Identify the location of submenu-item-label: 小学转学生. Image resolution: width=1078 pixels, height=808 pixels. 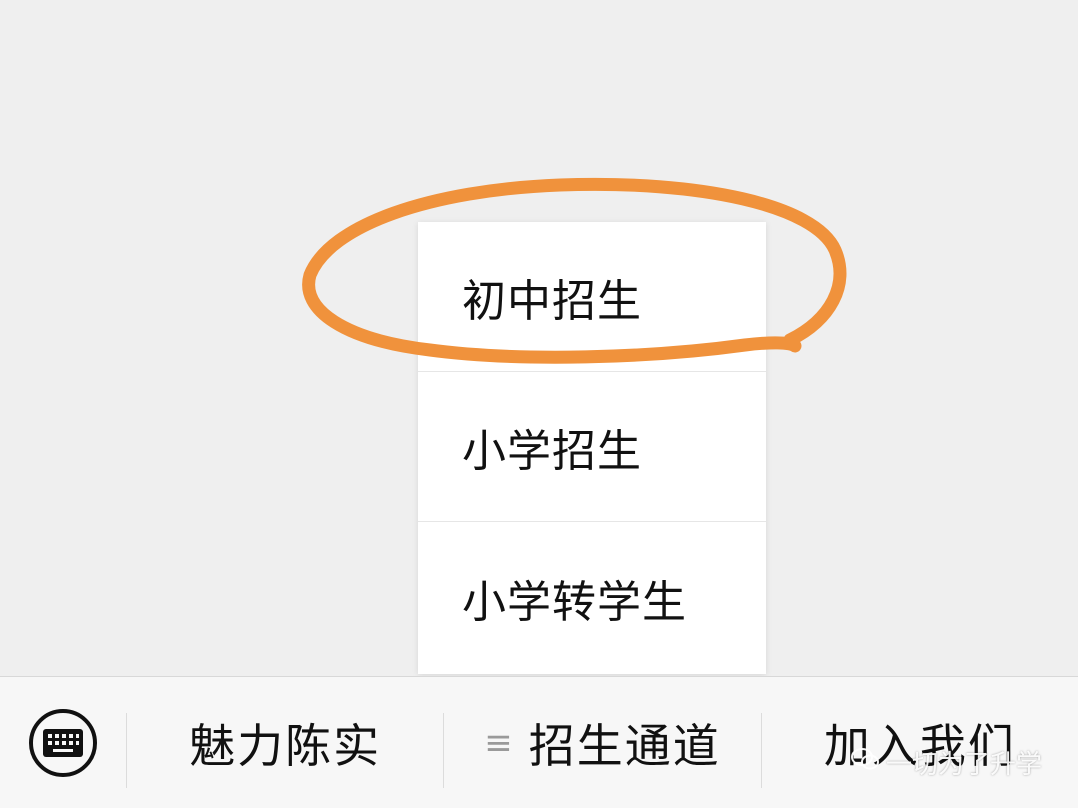
(574, 602).